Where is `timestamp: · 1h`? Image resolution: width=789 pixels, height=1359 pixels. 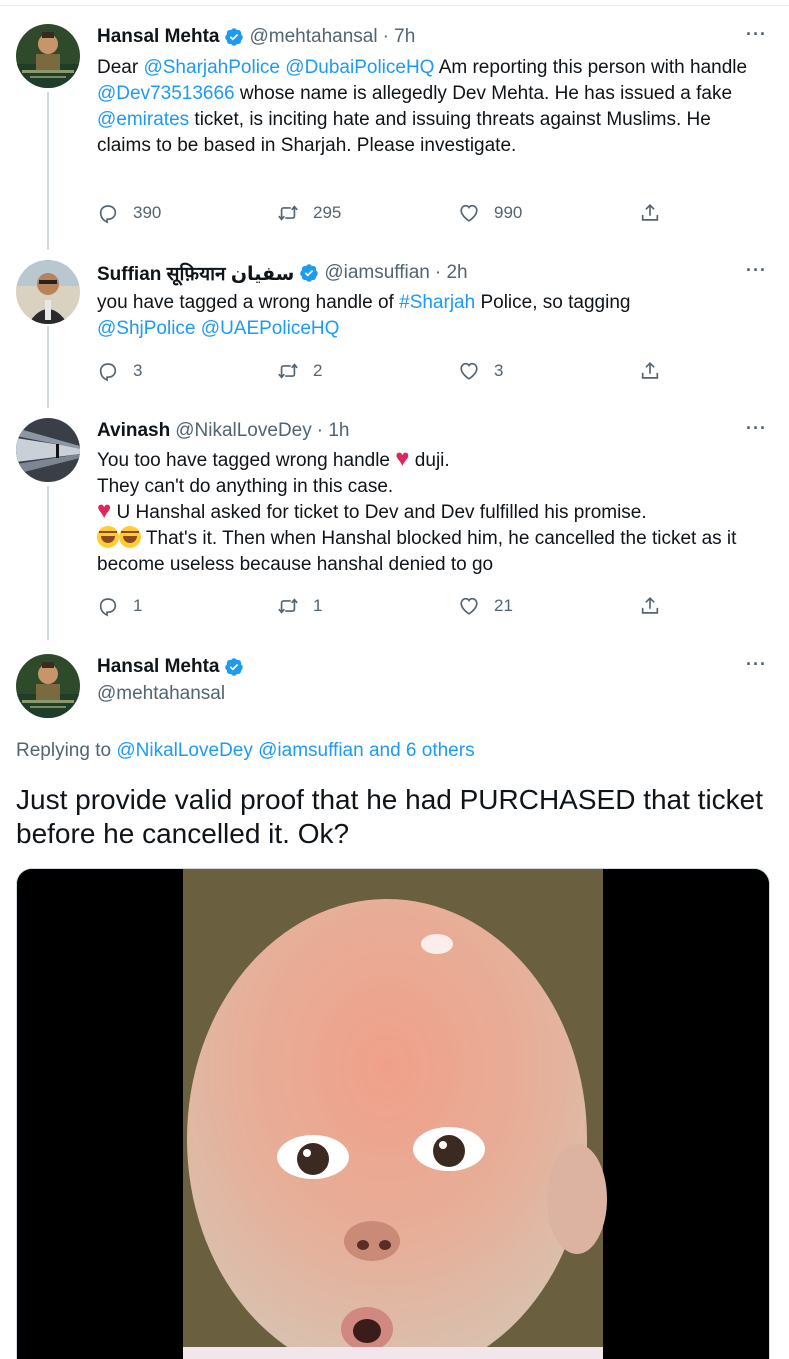
timestamp: · 1h is located at coordinates (333, 431).